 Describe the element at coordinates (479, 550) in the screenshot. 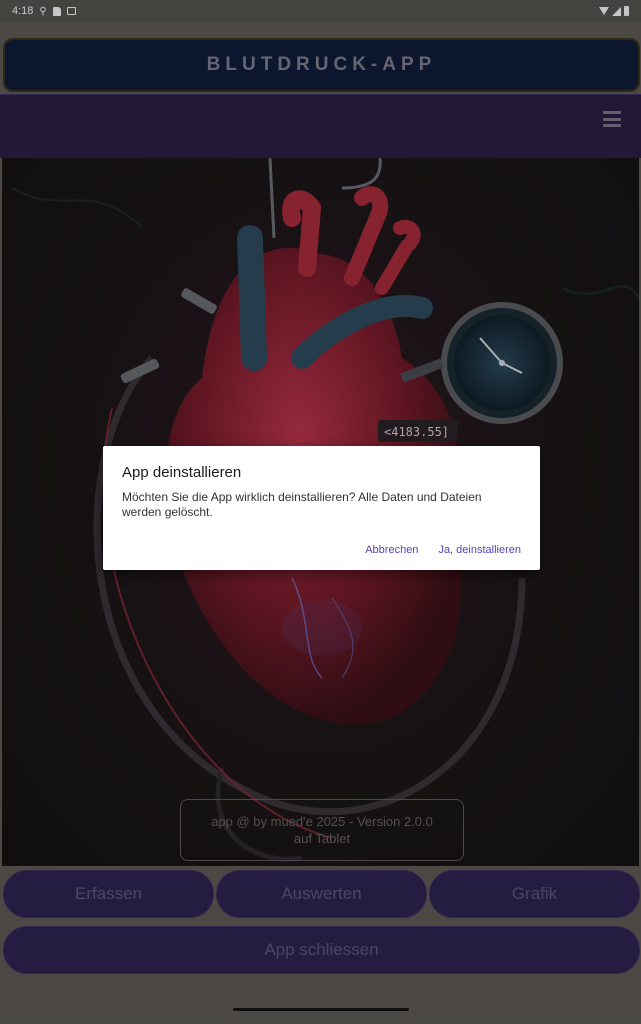

I see `confirm-uninstall-button: Ja, deinstallieren` at that location.